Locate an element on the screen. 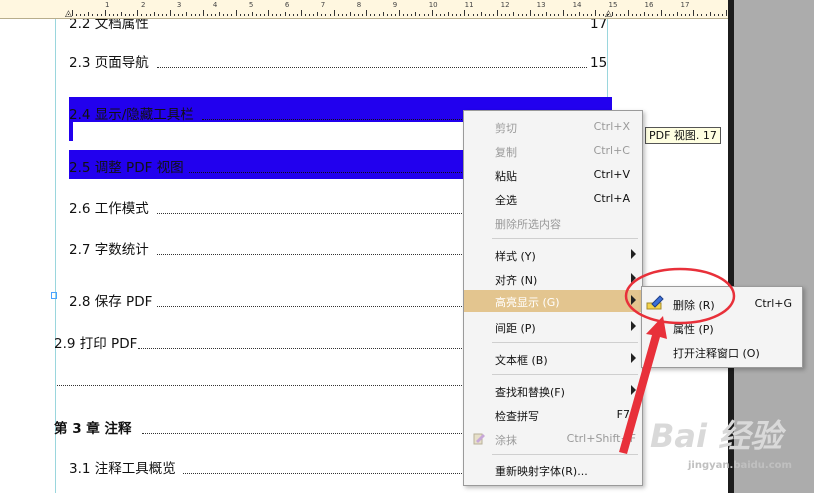 The image size is (814, 493). circle-annotation-icon is located at coordinates (680, 296).